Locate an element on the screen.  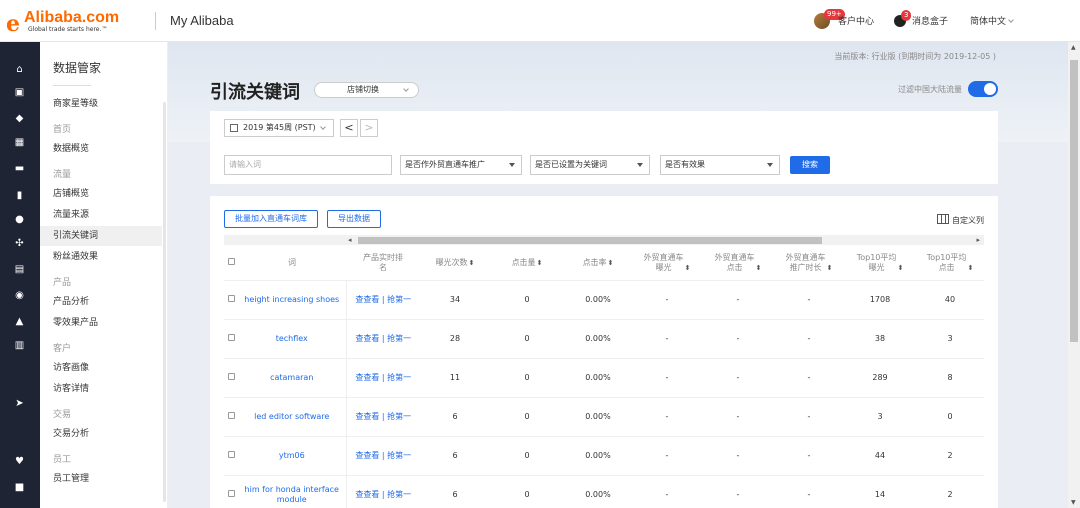
select-all-checkbox is located at coordinates (231, 261).